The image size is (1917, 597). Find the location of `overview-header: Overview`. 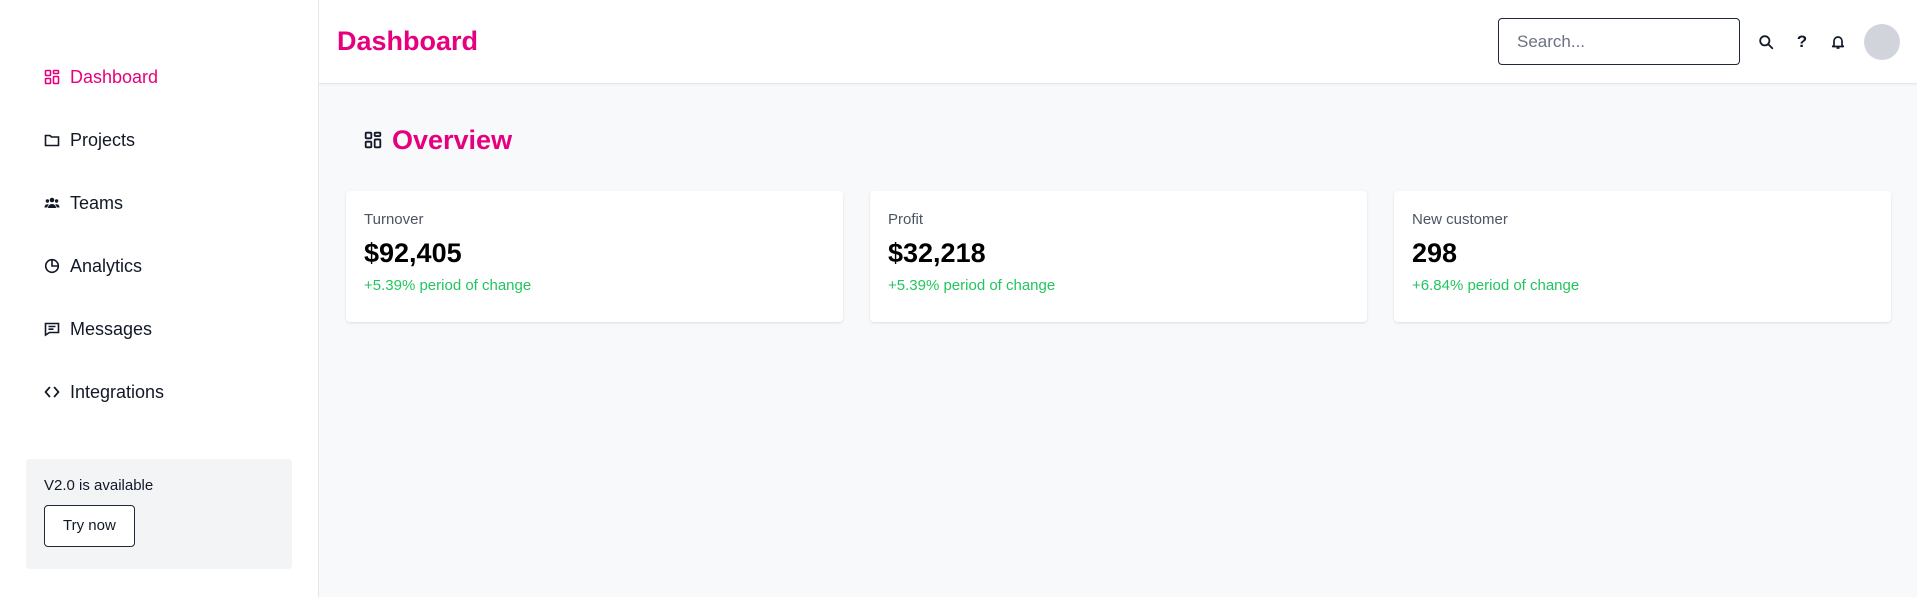

overview-header: Overview is located at coordinates (1127, 140).